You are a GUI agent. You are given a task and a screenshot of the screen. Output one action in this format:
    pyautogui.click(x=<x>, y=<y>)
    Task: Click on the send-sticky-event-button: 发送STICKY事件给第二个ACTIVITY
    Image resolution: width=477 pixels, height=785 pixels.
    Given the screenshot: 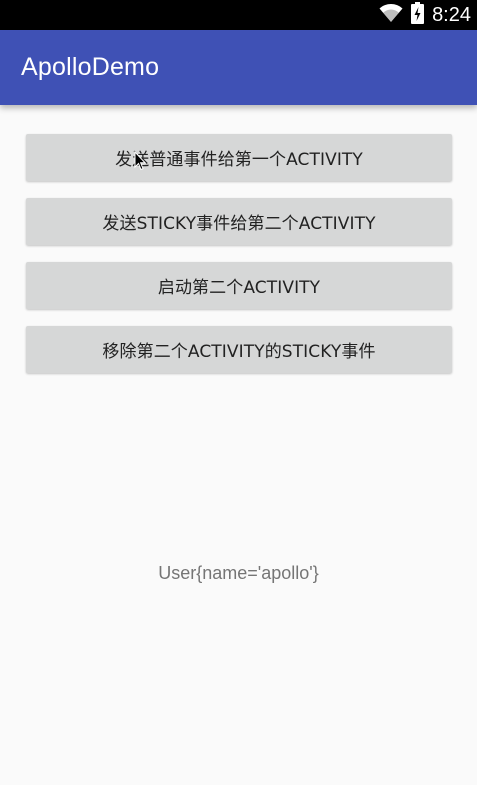 What is the action you would take?
    pyautogui.click(x=239, y=221)
    